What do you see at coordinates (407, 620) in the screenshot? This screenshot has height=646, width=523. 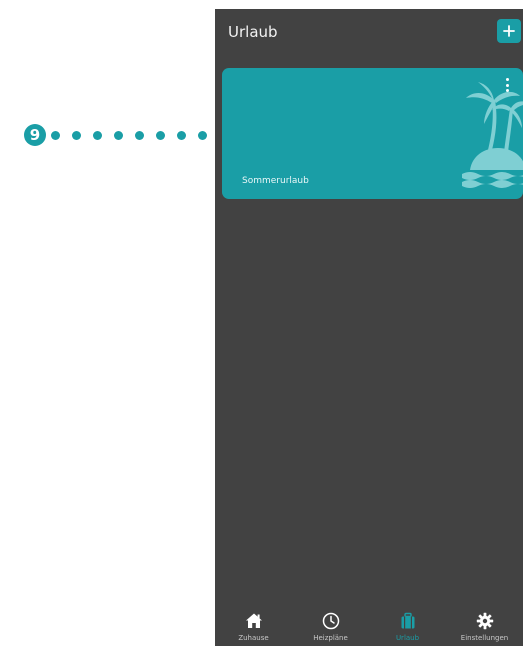 I see `suitcase-icon` at bounding box center [407, 620].